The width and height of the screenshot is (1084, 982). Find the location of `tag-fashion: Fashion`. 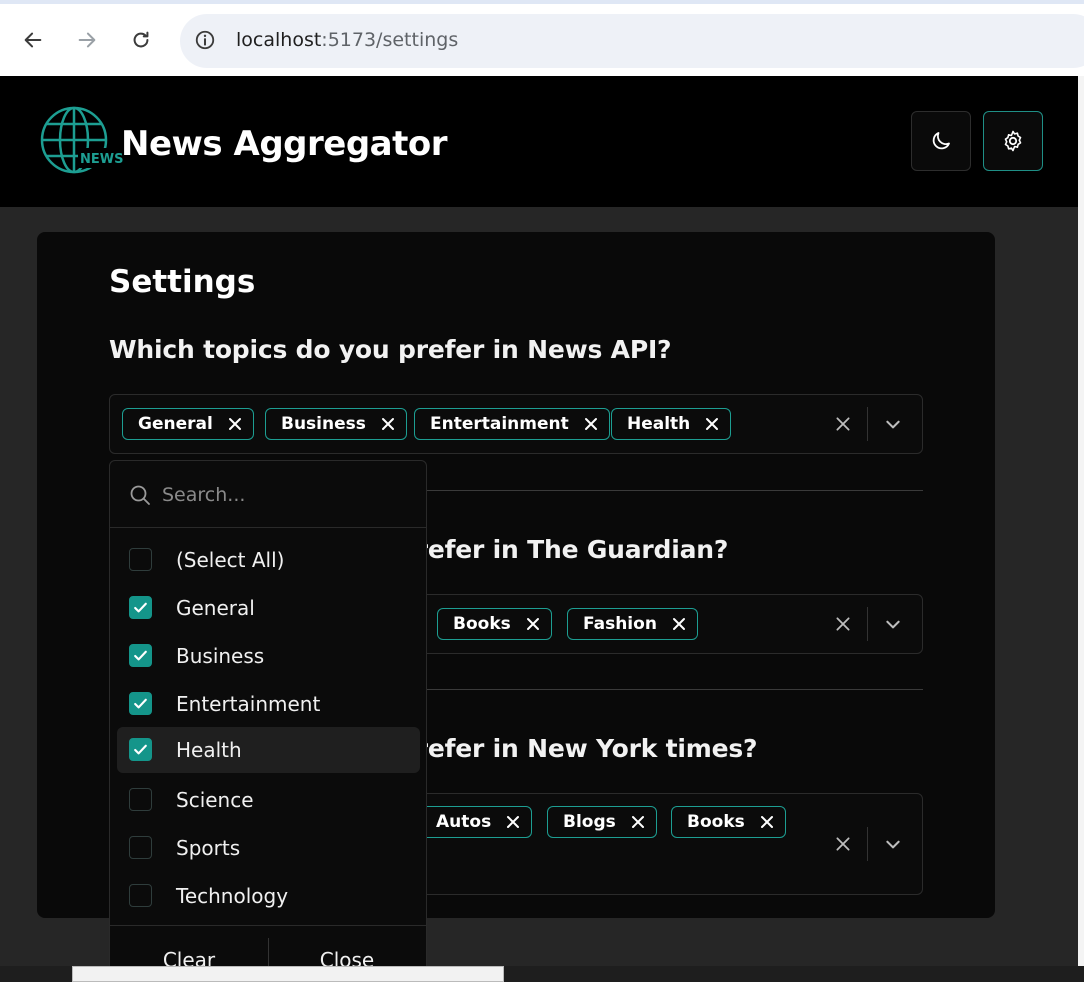

tag-fashion: Fashion is located at coordinates (632, 624).